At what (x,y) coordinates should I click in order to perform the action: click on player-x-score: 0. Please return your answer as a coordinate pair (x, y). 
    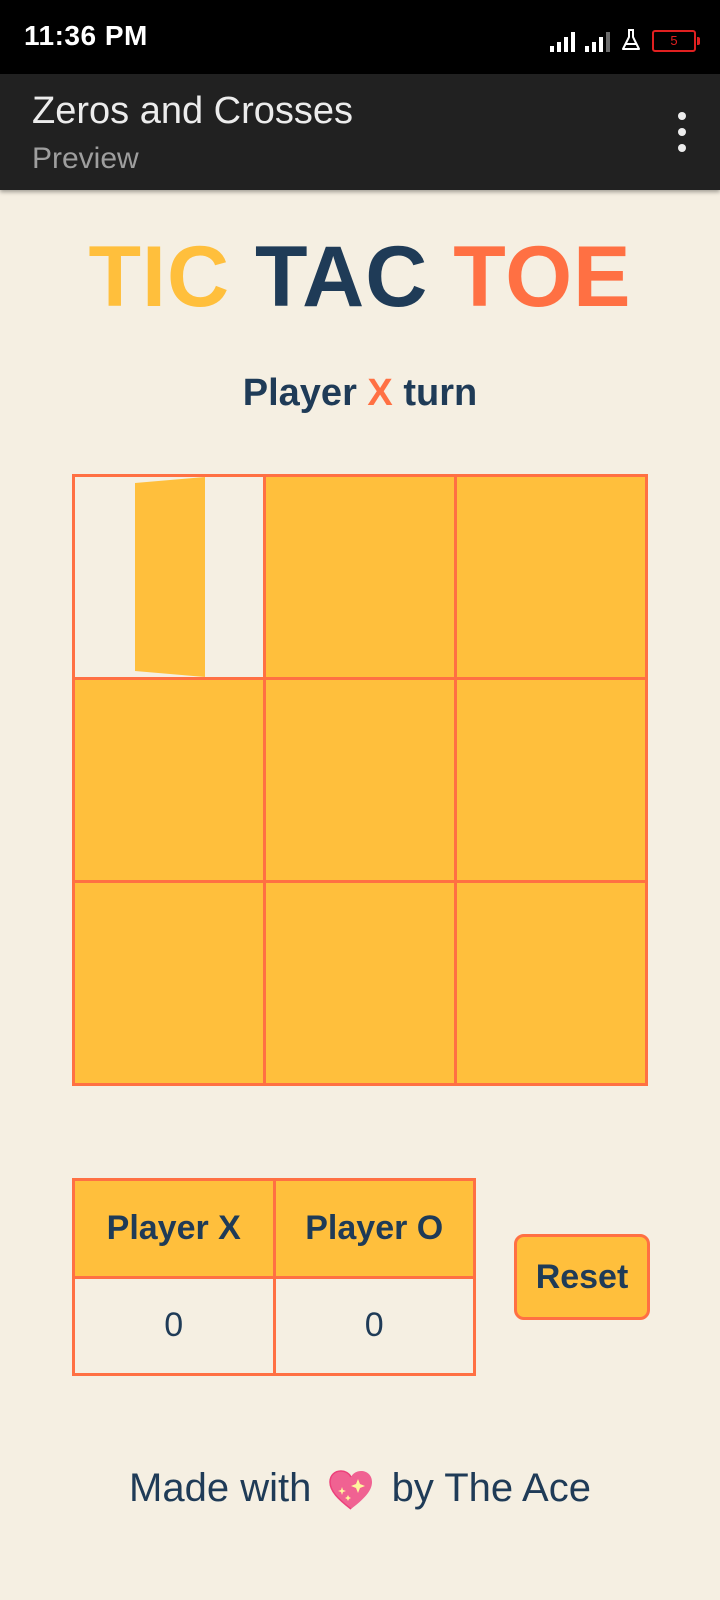
    Looking at the image, I should click on (174, 1325).